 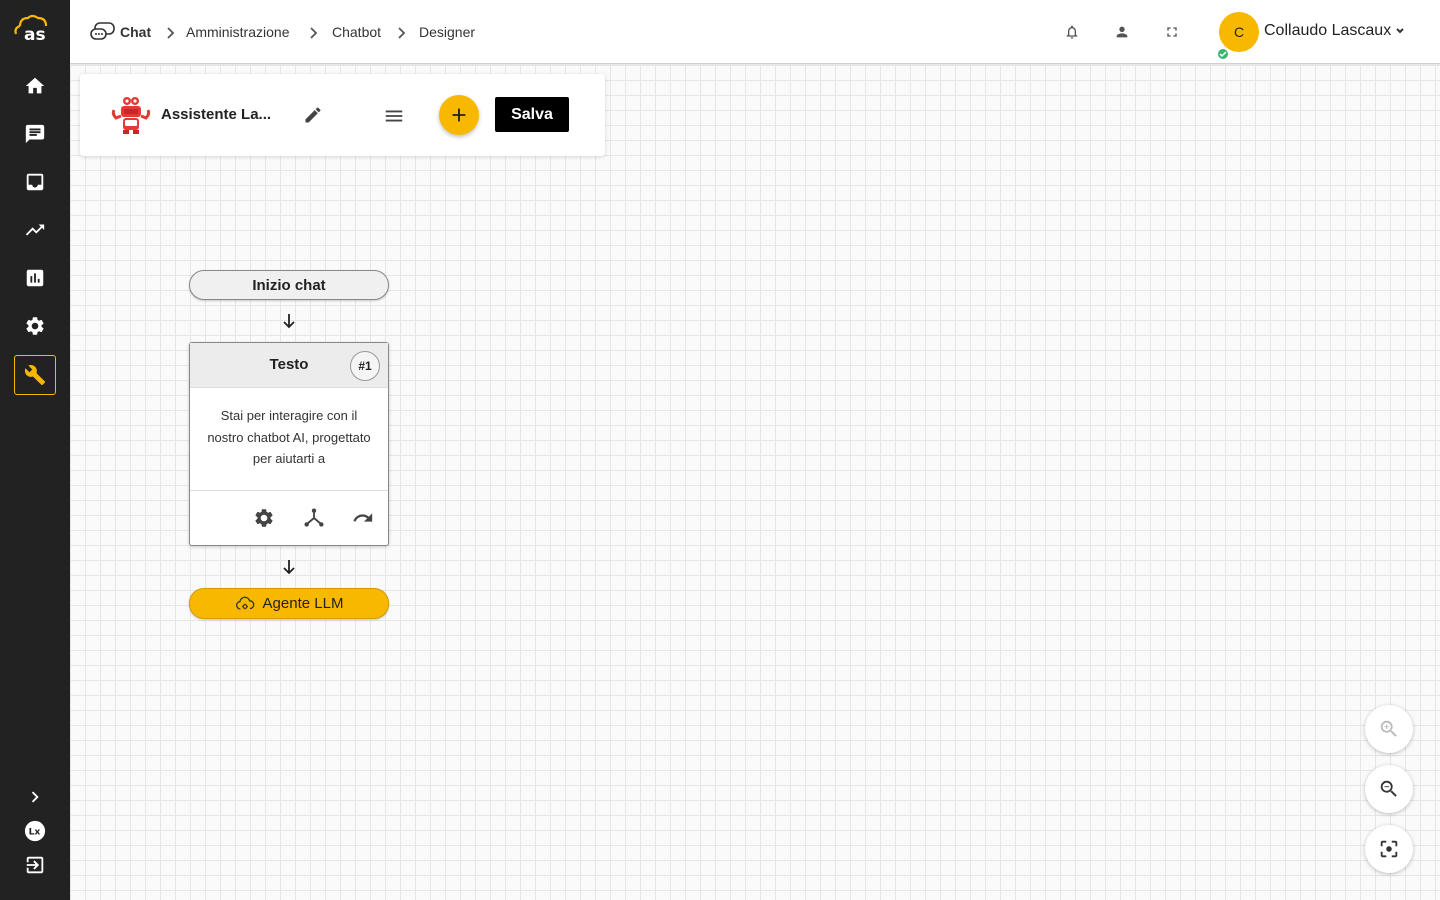 I want to click on nav-settings, so click(x=35, y=326).